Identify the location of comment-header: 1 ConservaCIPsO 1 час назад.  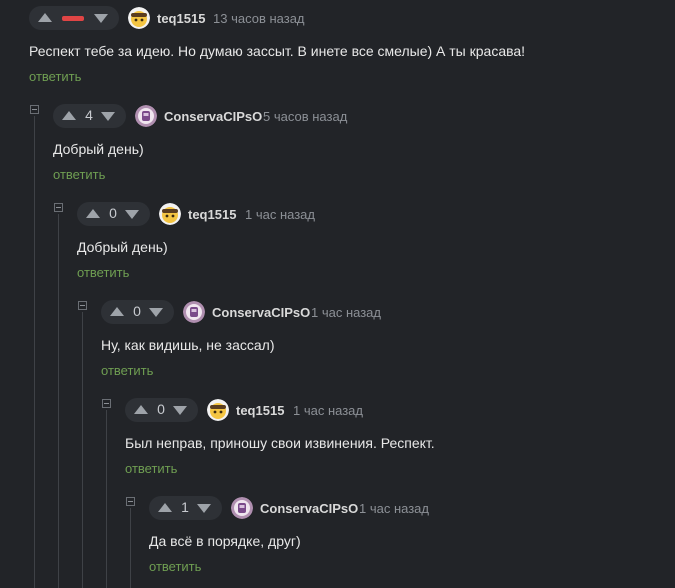
(409, 508).